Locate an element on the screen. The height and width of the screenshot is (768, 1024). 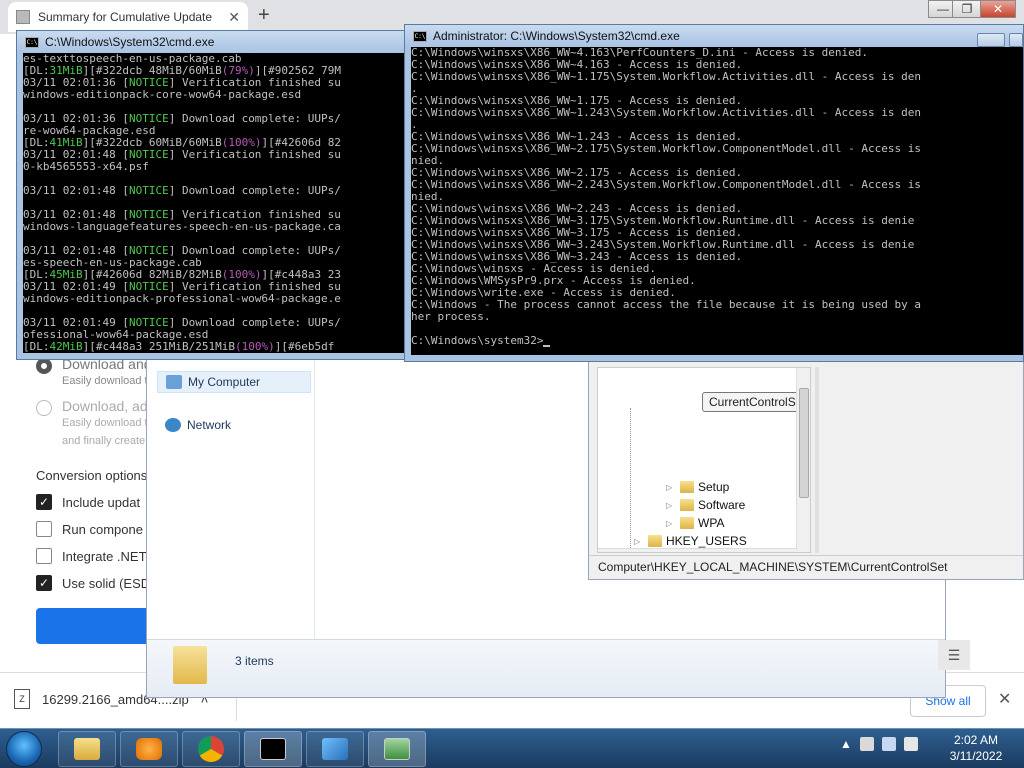
new-tab-button: + is located at coordinates (264, 15).